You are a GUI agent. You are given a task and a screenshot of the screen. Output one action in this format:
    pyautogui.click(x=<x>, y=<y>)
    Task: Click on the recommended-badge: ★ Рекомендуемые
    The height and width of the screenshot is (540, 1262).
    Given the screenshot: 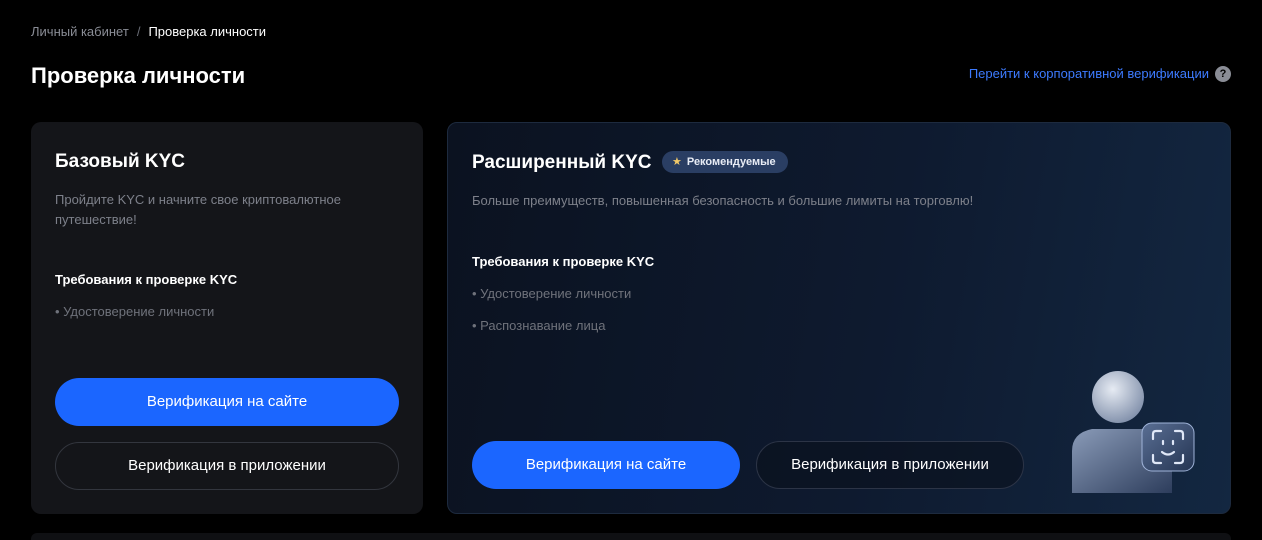 What is the action you would take?
    pyautogui.click(x=725, y=162)
    